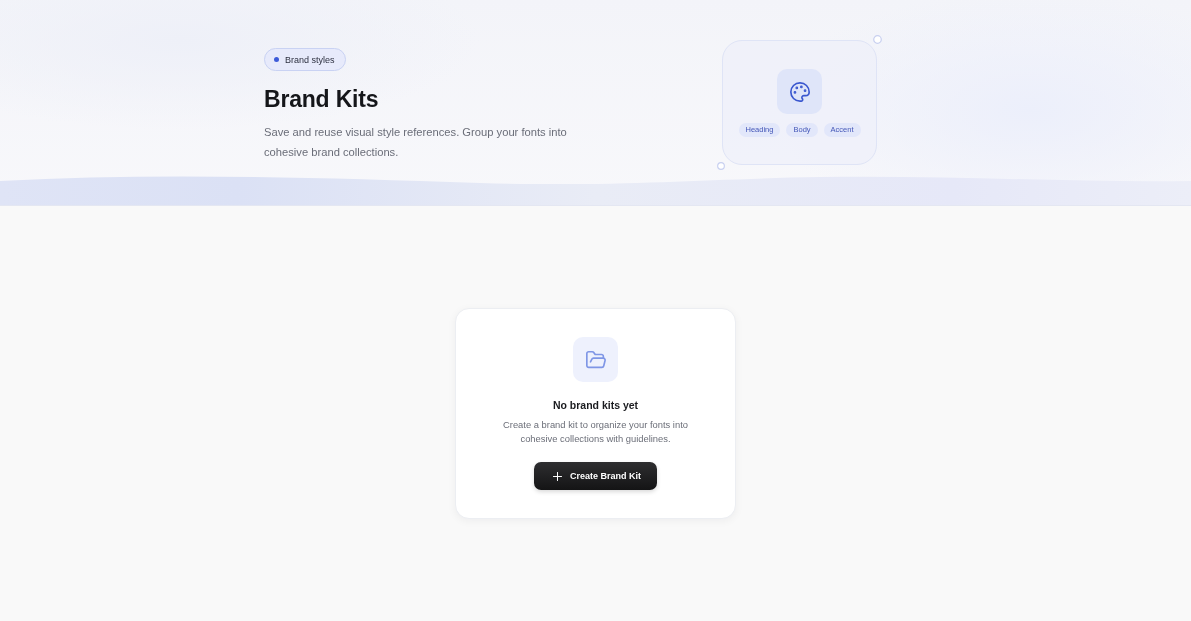  Describe the element at coordinates (557, 476) in the screenshot. I see `plus-icon` at that location.